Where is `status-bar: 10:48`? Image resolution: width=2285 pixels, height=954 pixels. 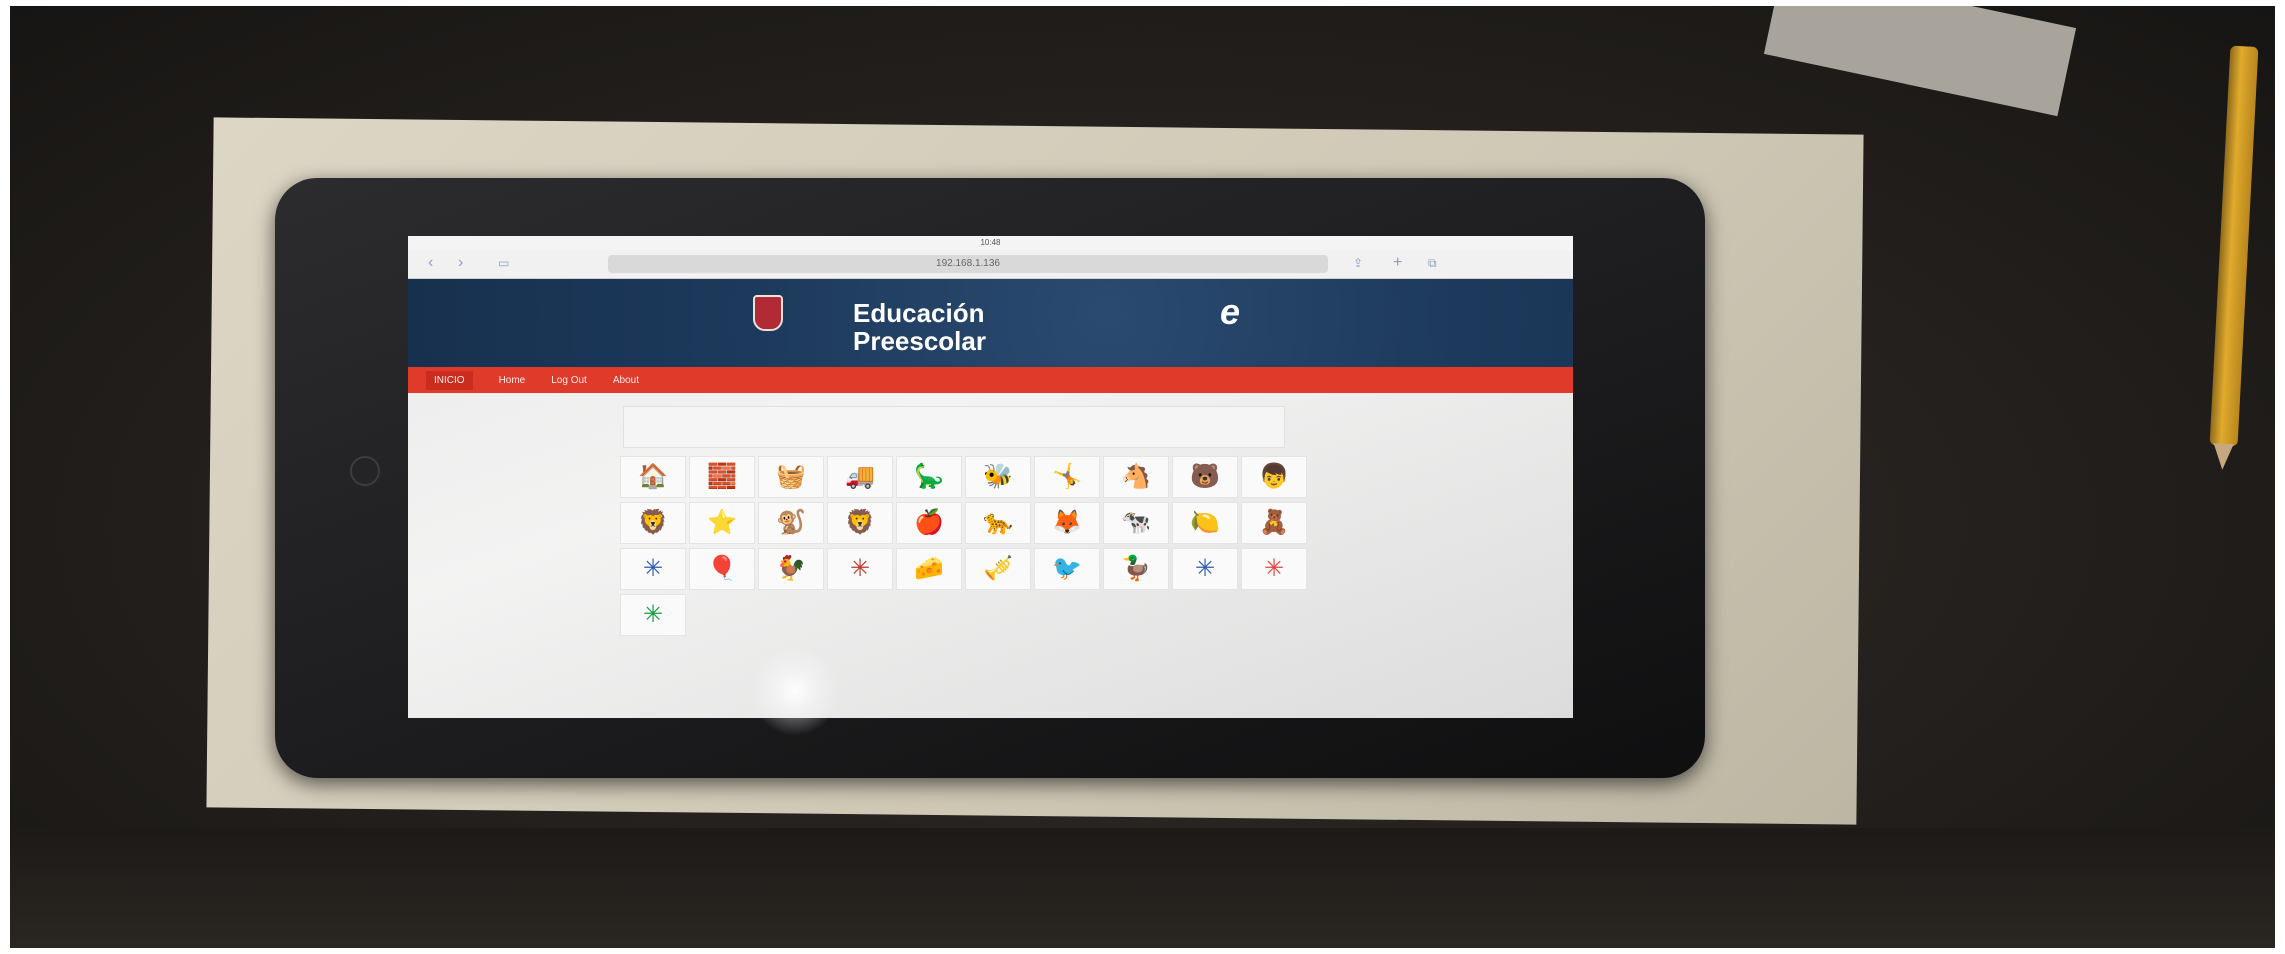 status-bar: 10:48 is located at coordinates (990, 243).